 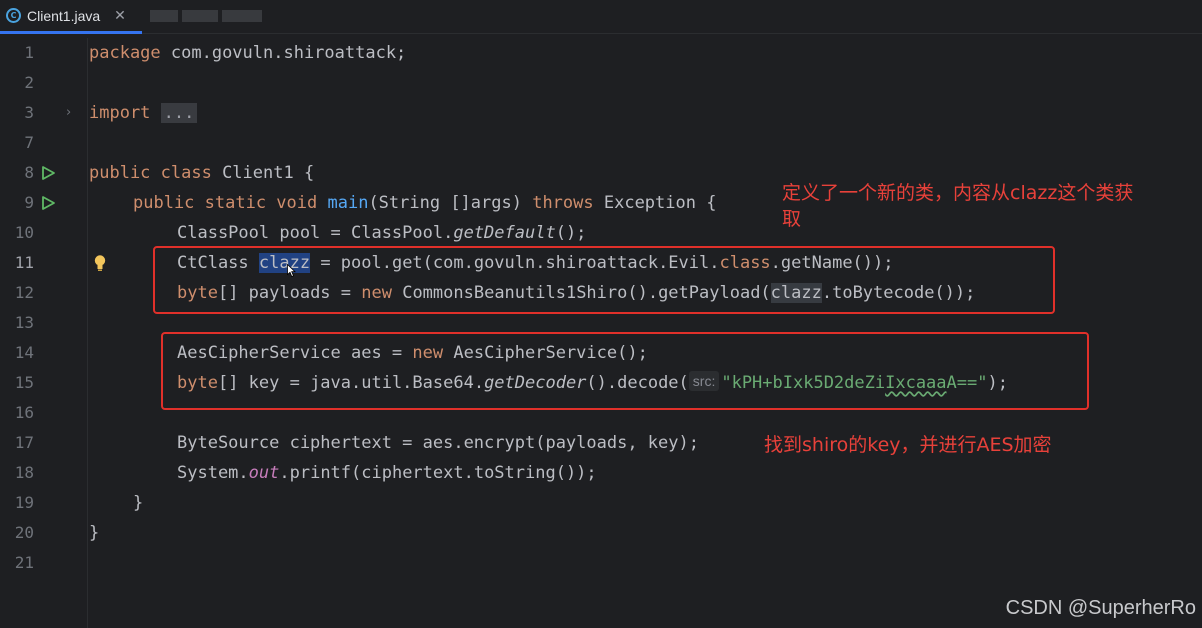 I want to click on java-class-icon: C, so click(x=13, y=15).